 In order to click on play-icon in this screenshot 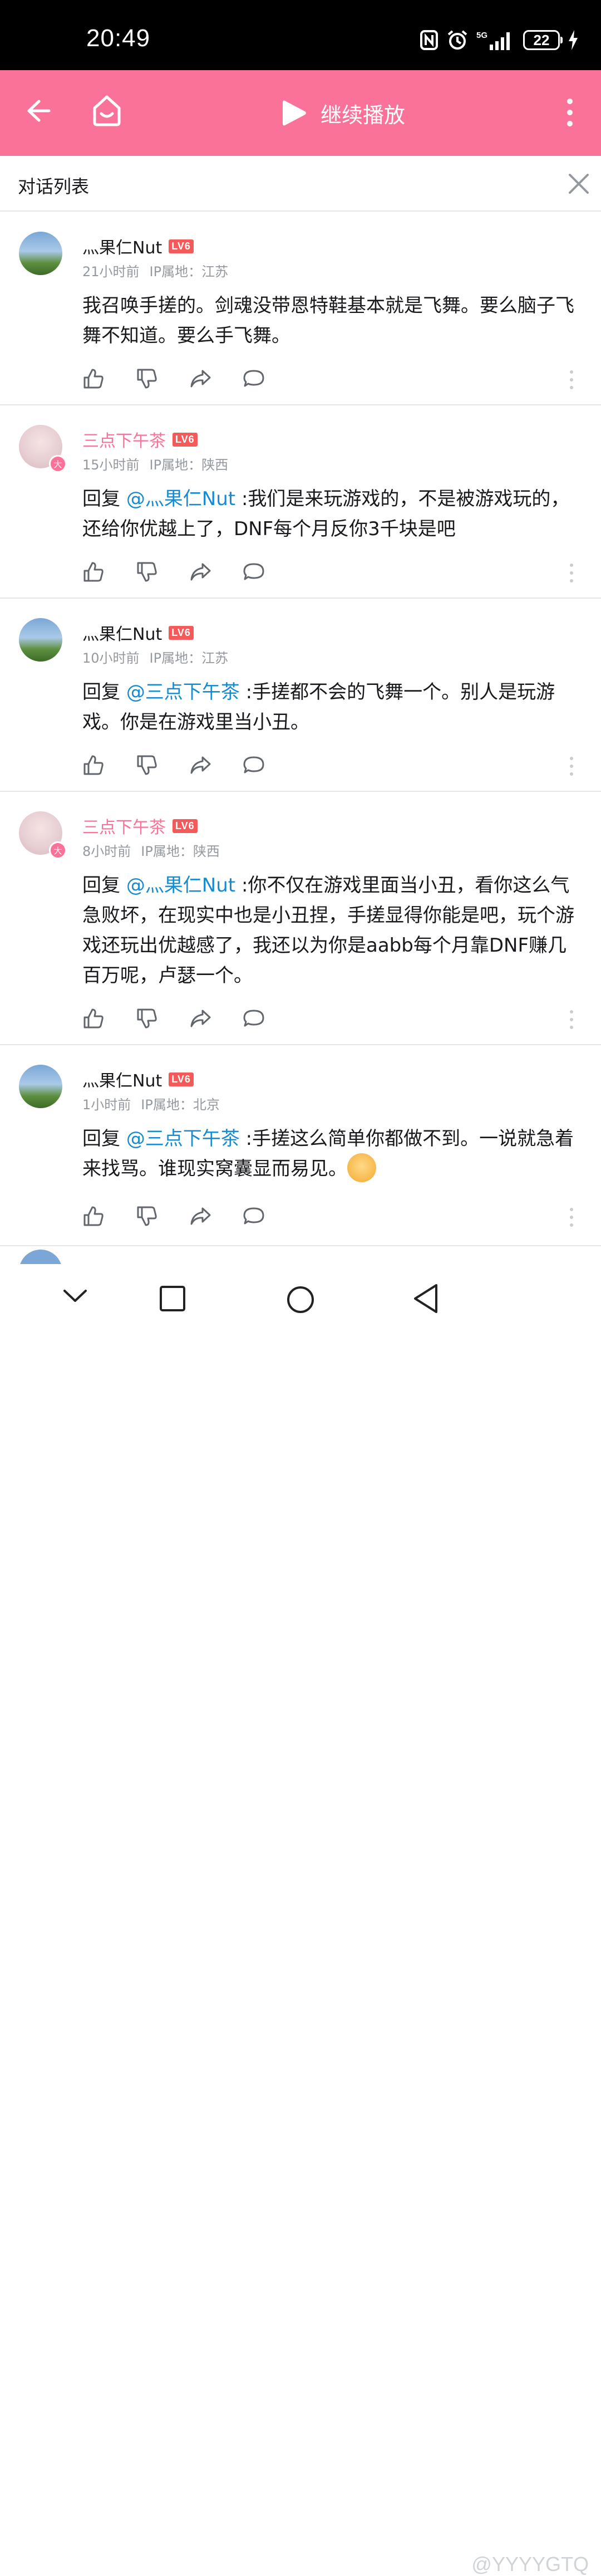, I will do `click(294, 113)`.